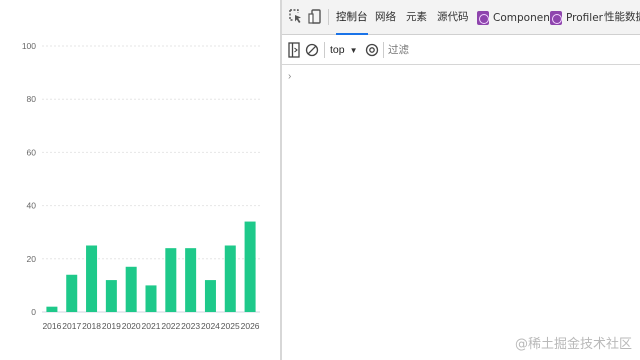  What do you see at coordinates (210, 296) in the screenshot?
I see `bar-2024` at bounding box center [210, 296].